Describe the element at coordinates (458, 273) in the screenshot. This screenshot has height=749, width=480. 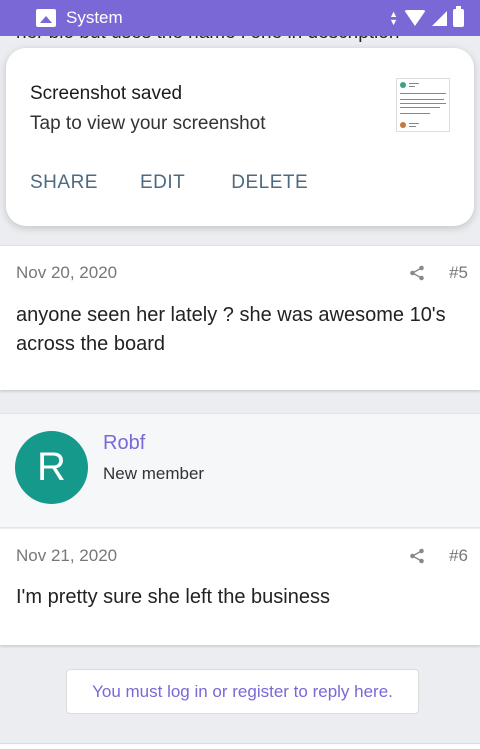
I see `post-number: #5` at that location.